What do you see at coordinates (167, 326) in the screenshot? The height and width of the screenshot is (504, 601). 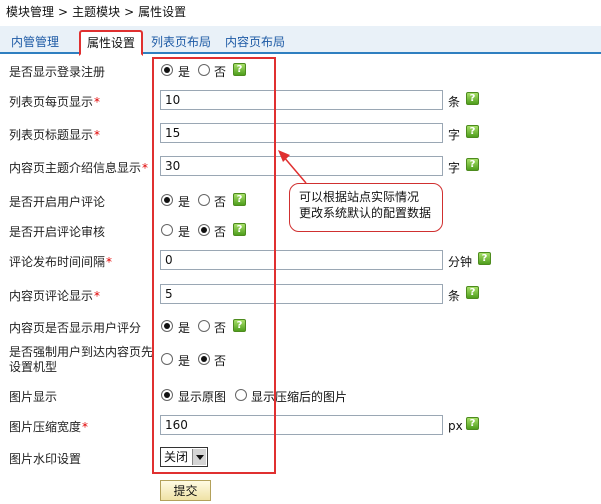 I see `radio-show-rating-yes` at bounding box center [167, 326].